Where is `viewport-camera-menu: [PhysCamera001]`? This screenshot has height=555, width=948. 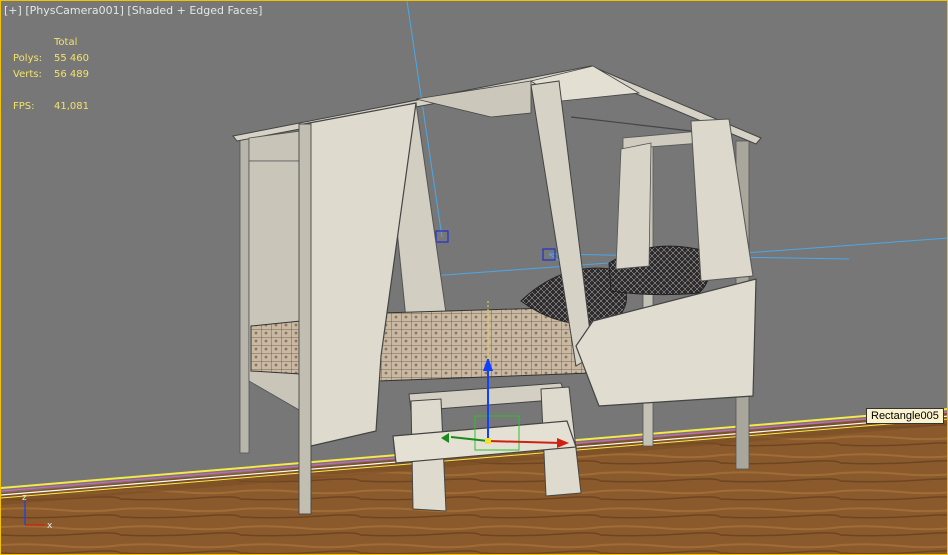
viewport-camera-menu: [PhysCamera001] is located at coordinates (74, 10).